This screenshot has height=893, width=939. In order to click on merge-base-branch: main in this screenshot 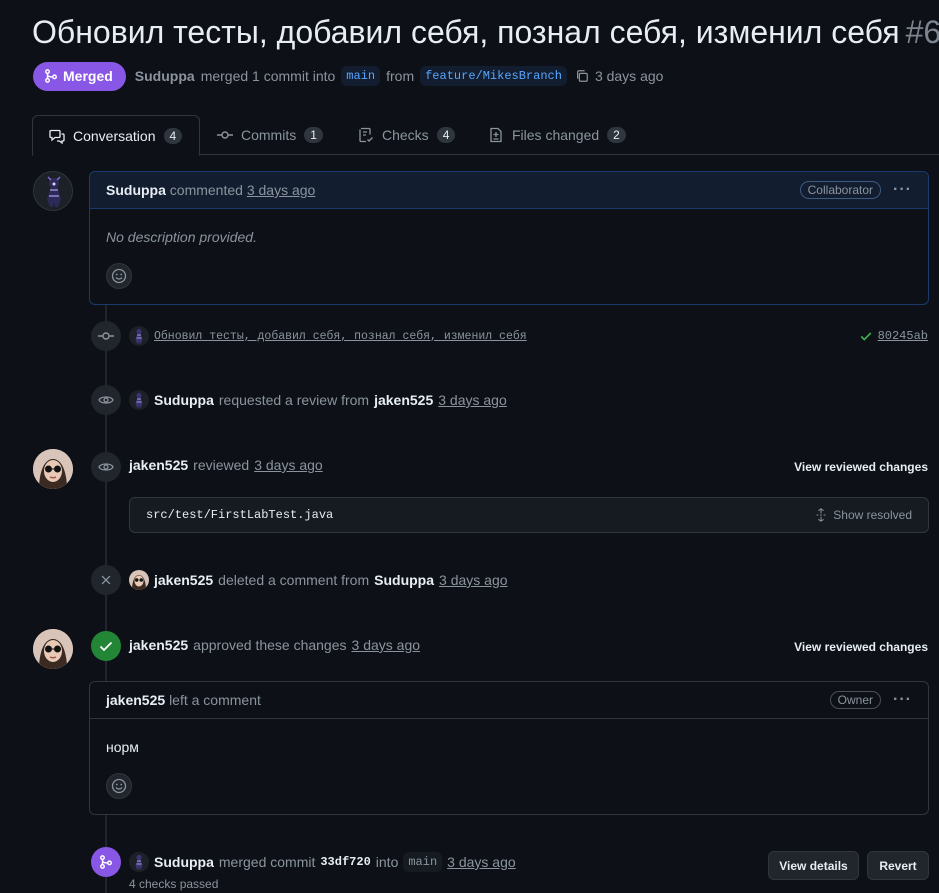, I will do `click(423, 862)`.